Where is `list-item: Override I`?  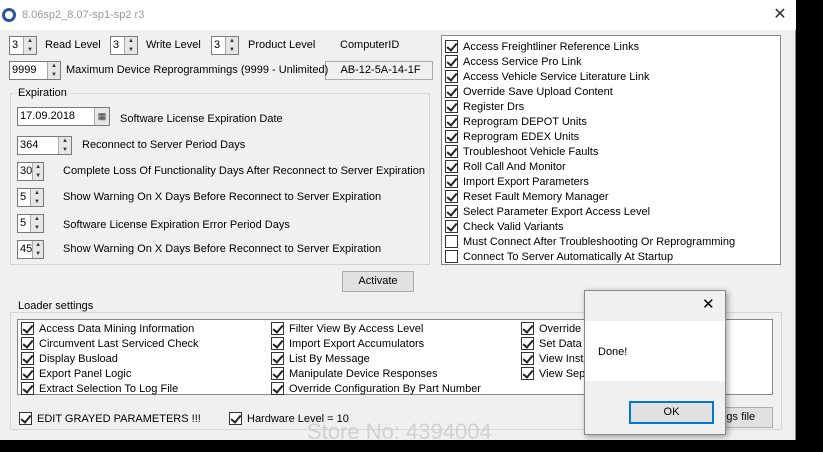 list-item: Override I is located at coordinates (554, 328).